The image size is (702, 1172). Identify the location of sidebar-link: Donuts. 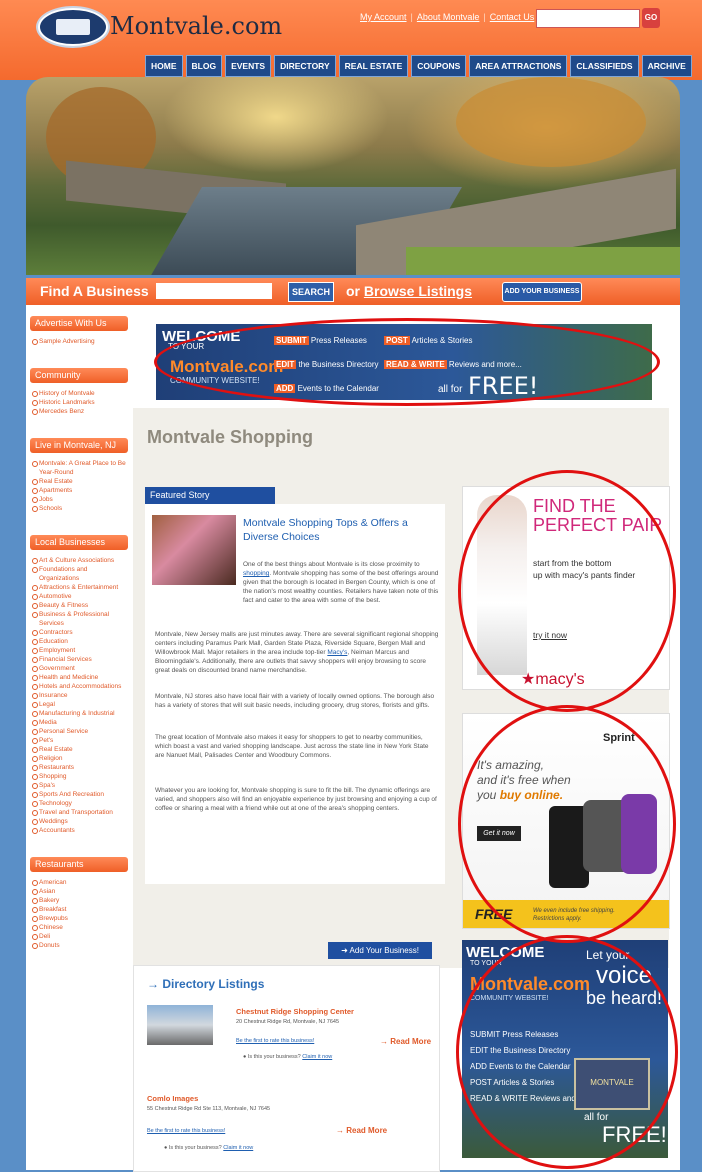
(79, 945).